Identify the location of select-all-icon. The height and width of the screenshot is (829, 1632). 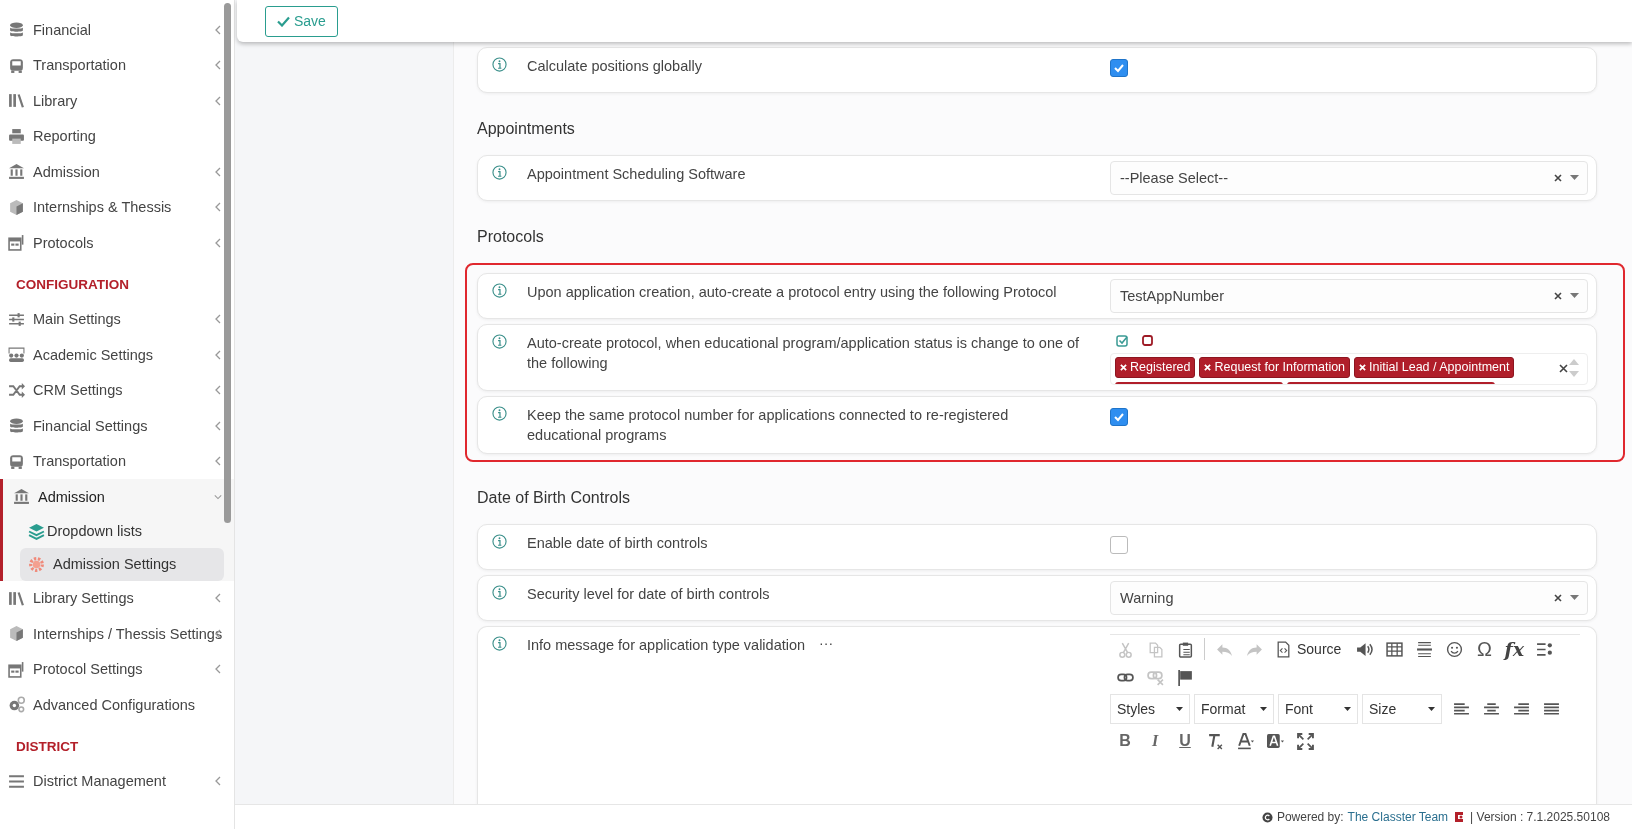
(1122, 340).